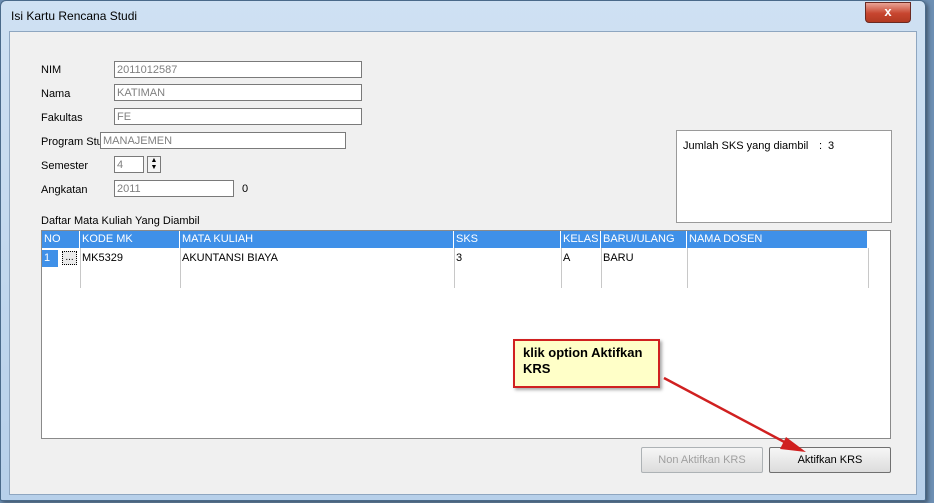 This screenshot has width=934, height=503. What do you see at coordinates (793, 444) in the screenshot?
I see `arrow-head-icon` at bounding box center [793, 444].